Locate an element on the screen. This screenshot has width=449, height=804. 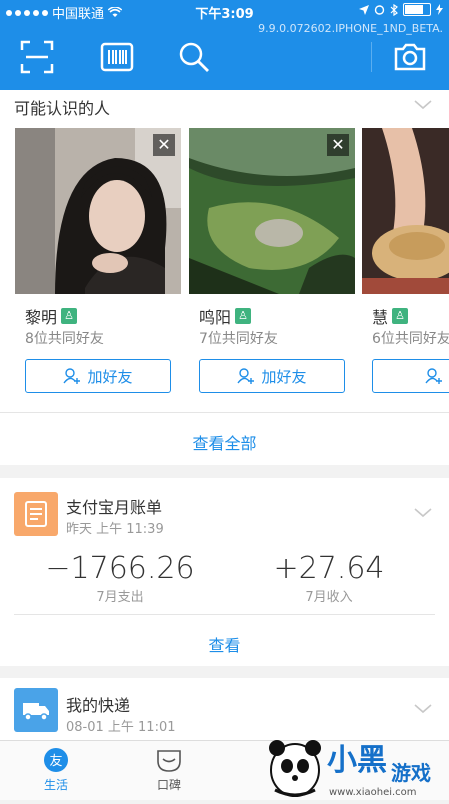
view-all-link: 查看全部 is located at coordinates (224, 442).